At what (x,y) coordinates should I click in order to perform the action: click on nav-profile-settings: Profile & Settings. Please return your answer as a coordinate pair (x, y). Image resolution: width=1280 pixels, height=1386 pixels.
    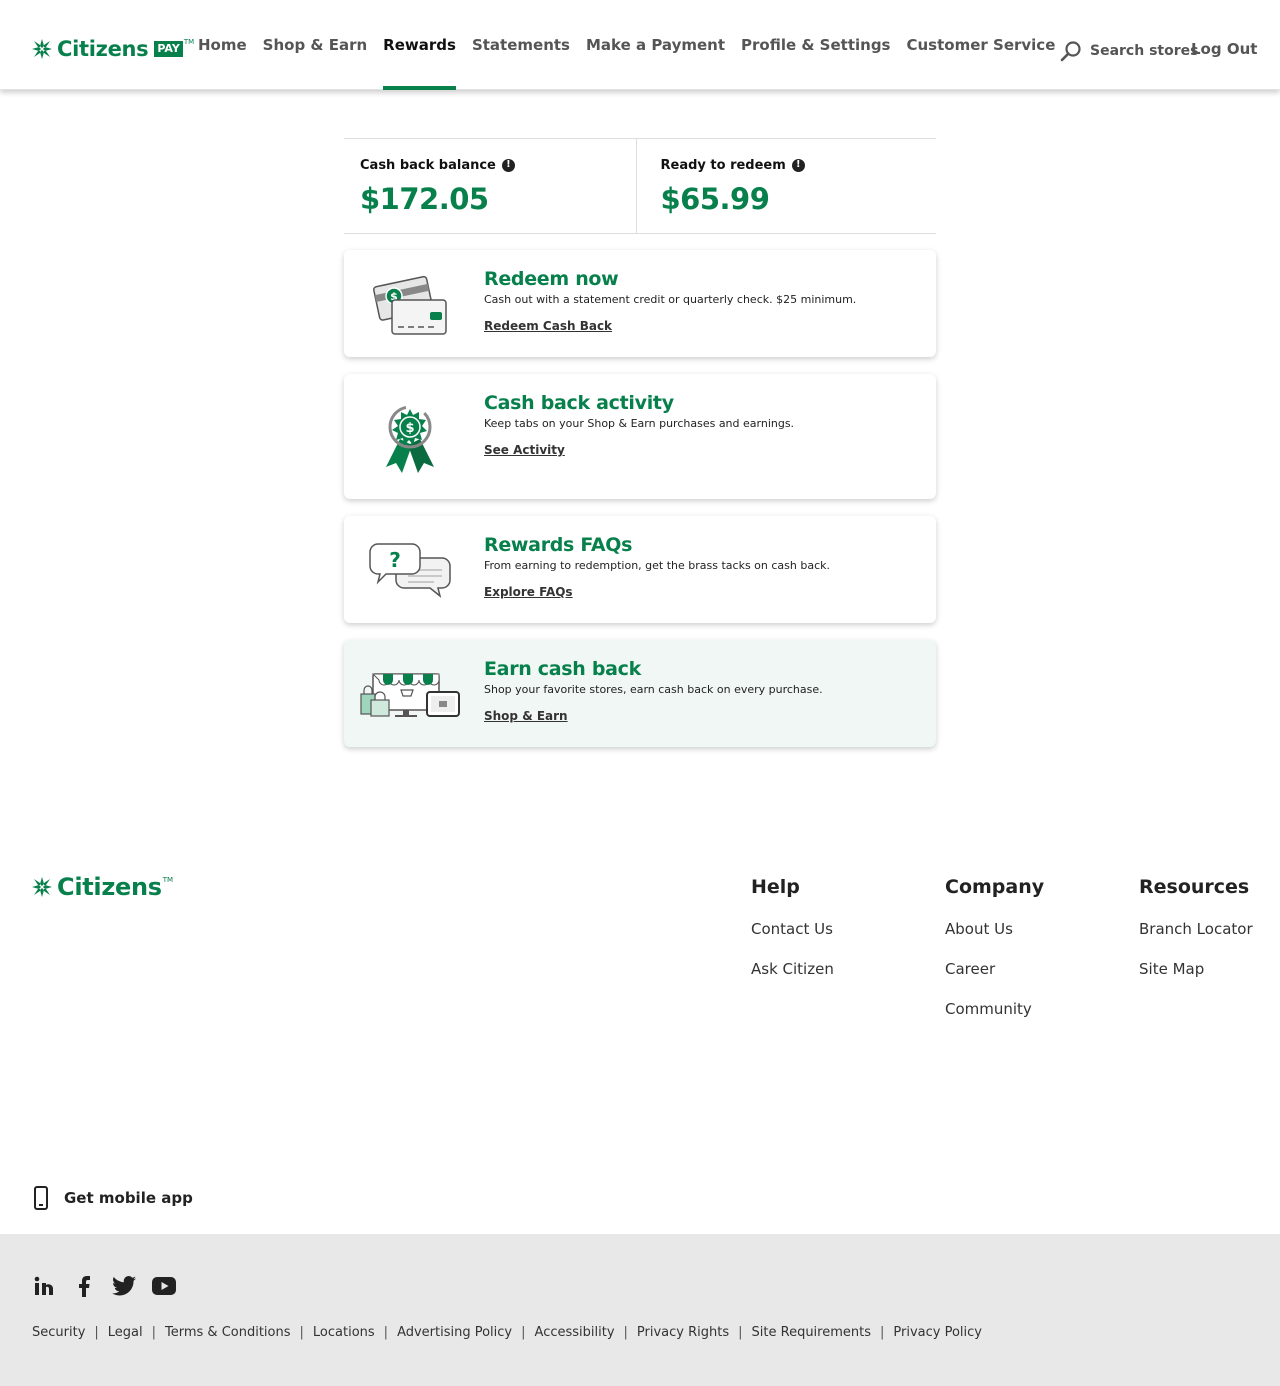
    Looking at the image, I should click on (815, 45).